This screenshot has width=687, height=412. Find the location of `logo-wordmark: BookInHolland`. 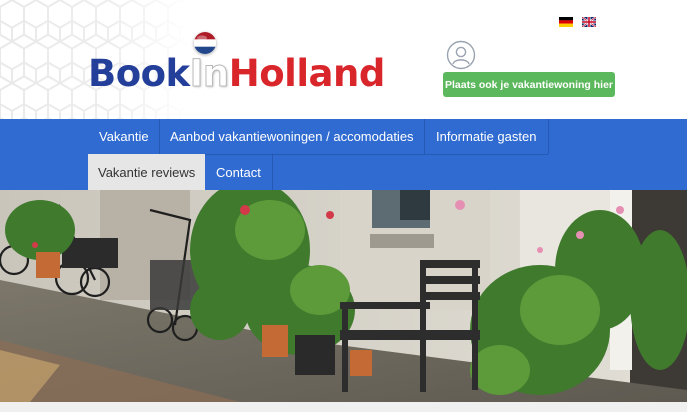

logo-wordmark: BookInHolland is located at coordinates (237, 73).